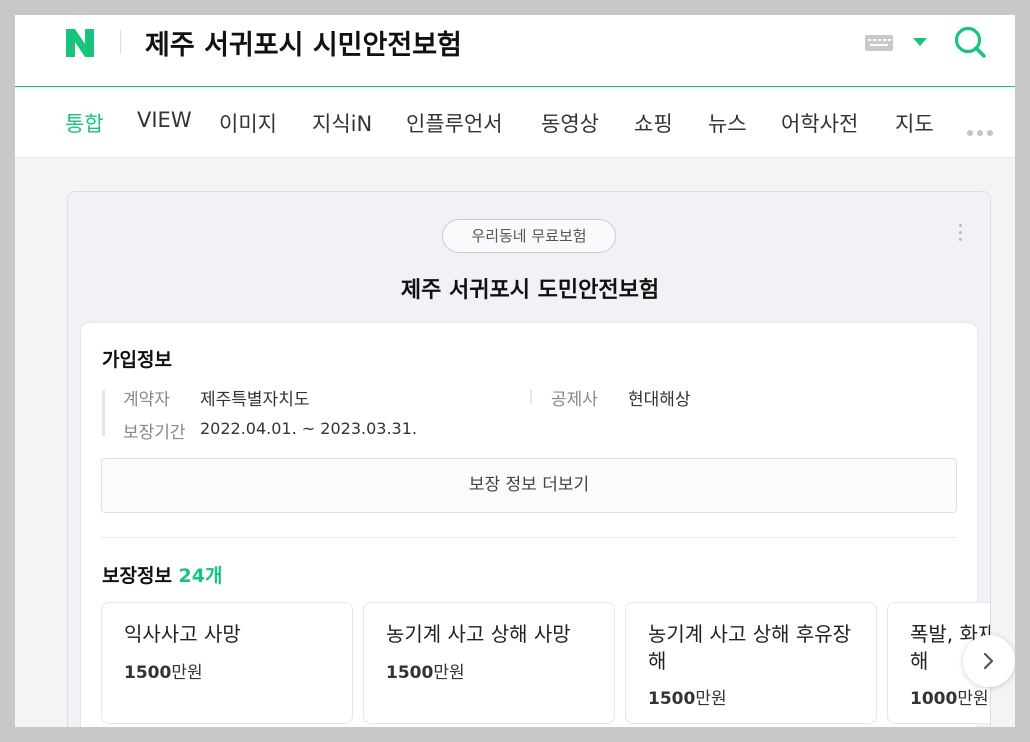 This screenshot has width=1030, height=742. Describe the element at coordinates (879, 43) in the screenshot. I see `keyboard-icon` at that location.